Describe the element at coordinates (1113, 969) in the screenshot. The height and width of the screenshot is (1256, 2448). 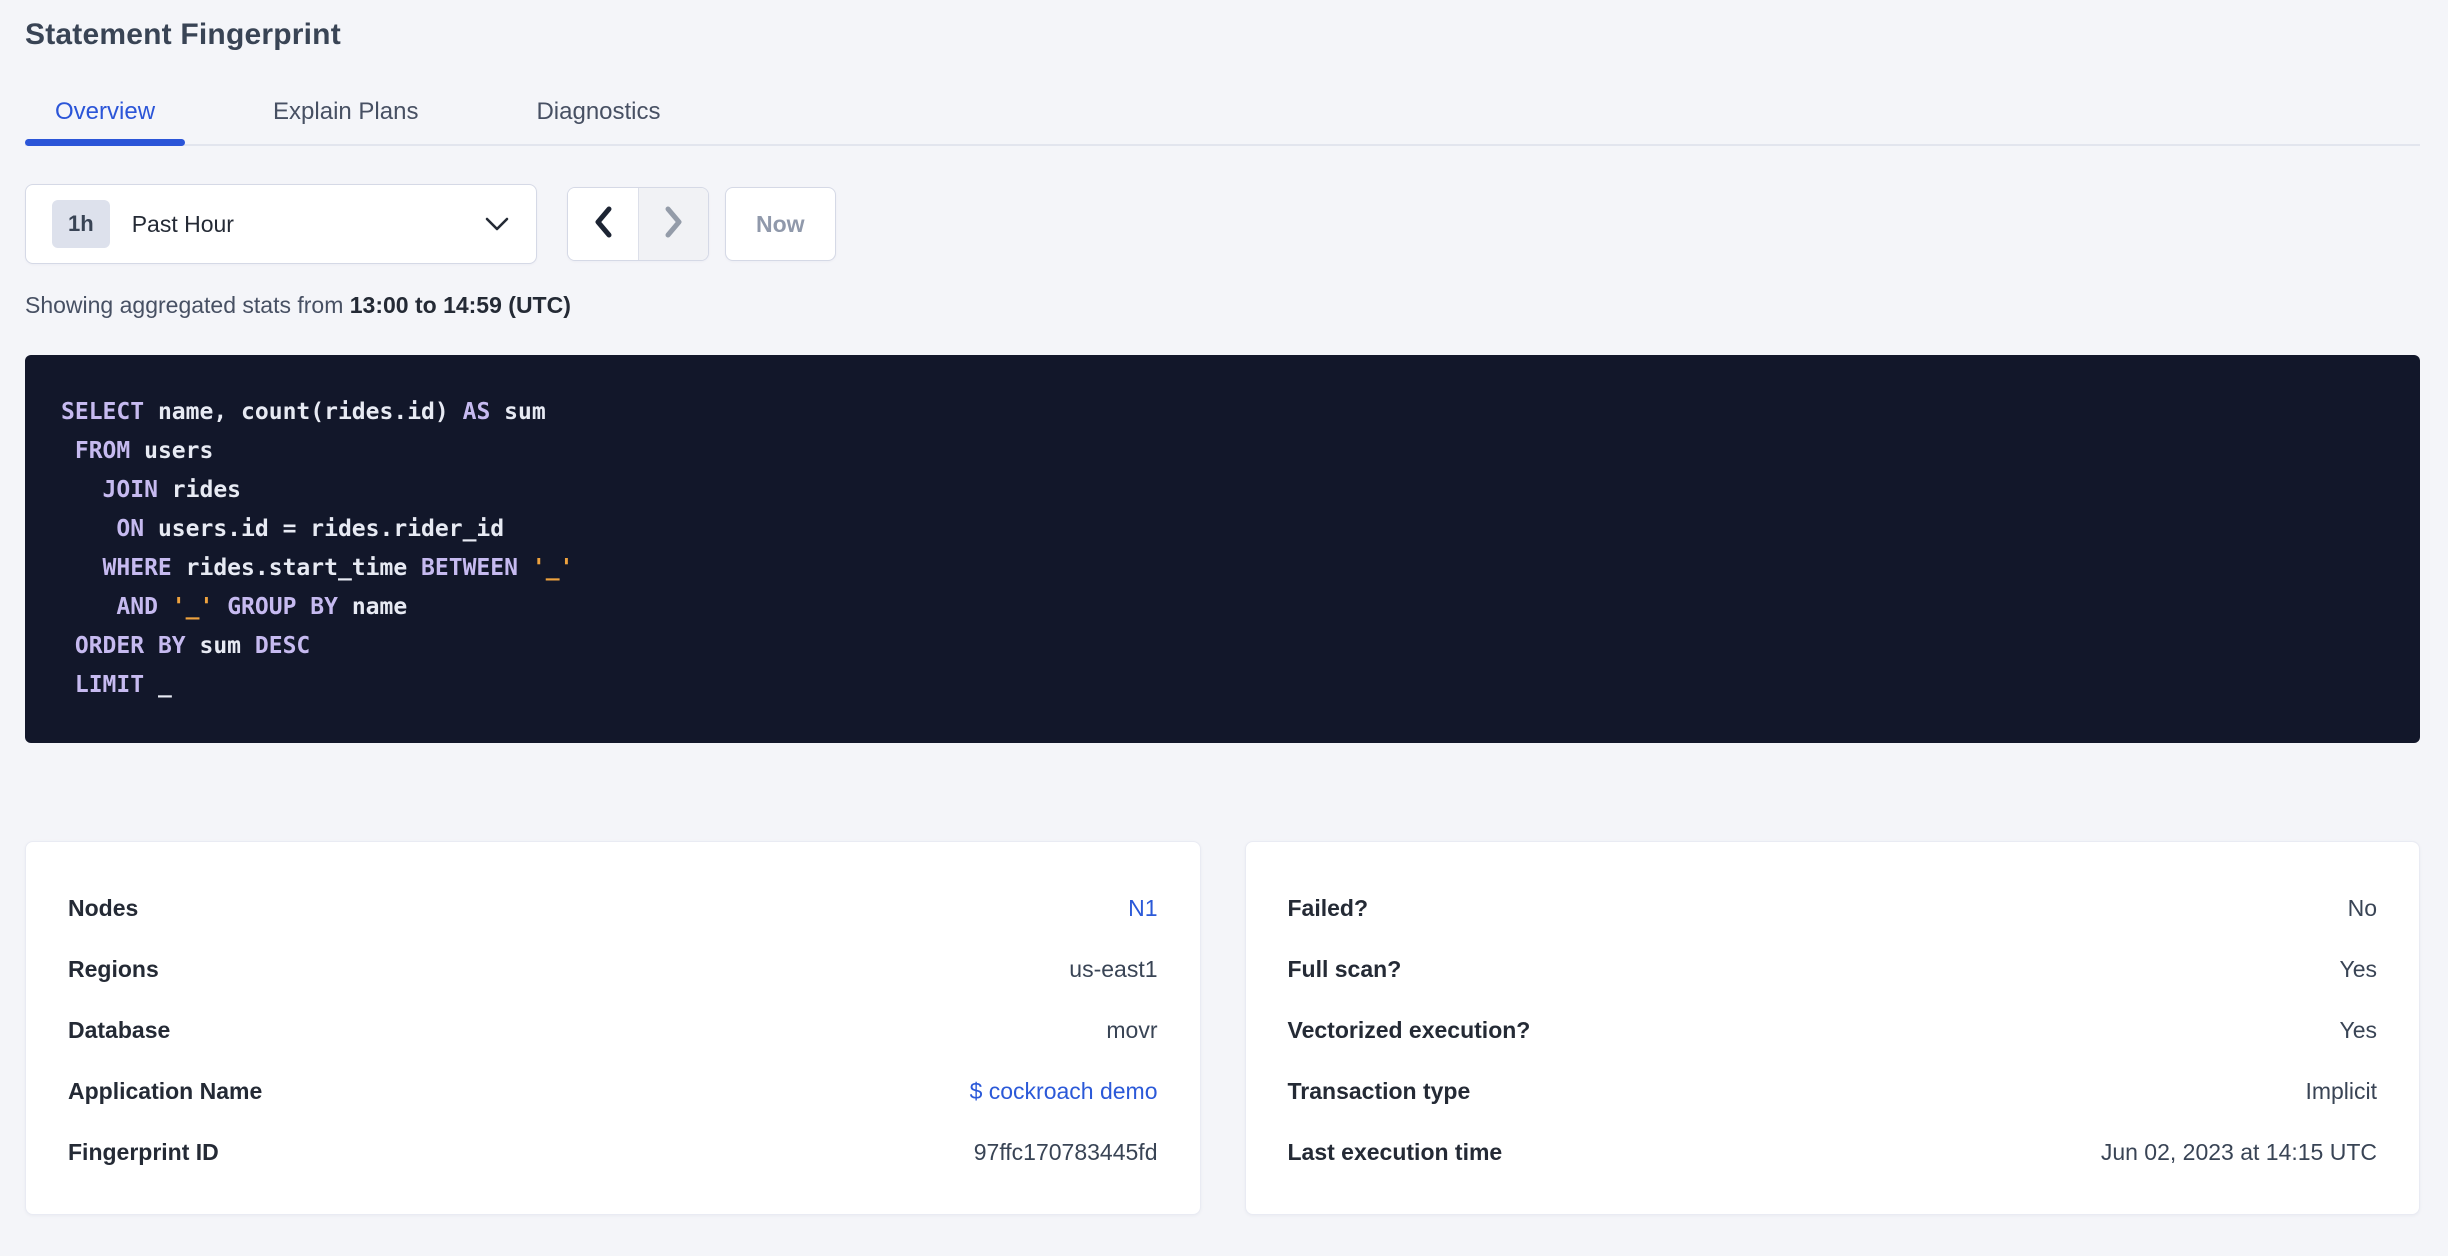
I see `row-value: us-east1` at that location.